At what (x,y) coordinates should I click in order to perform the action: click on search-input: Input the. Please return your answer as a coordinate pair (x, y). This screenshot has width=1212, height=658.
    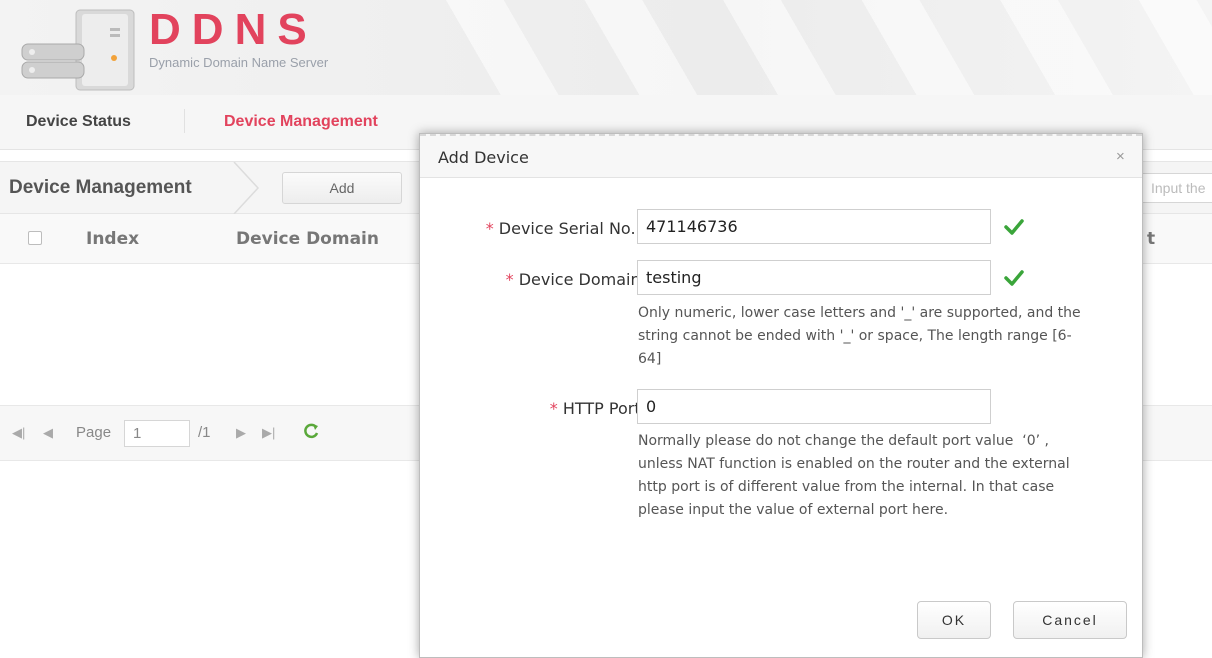
    Looking at the image, I should click on (1176, 188).